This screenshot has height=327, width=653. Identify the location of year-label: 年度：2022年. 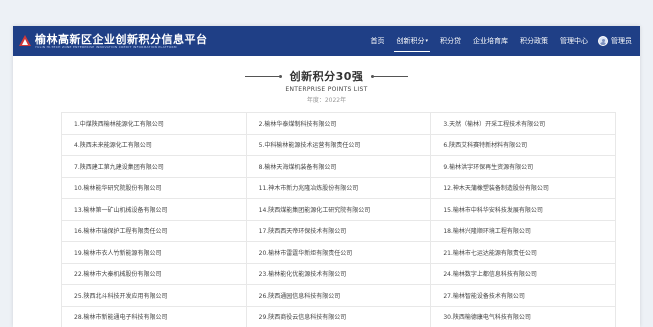
(326, 100).